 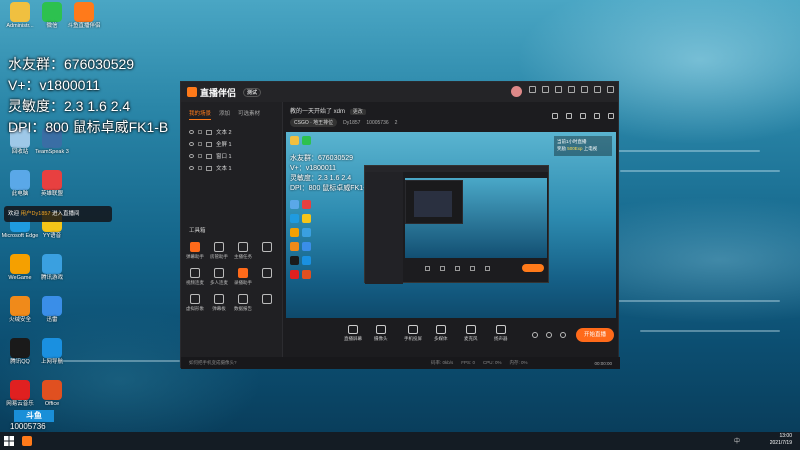 I want to click on thunder-icon, so click(x=52, y=306).